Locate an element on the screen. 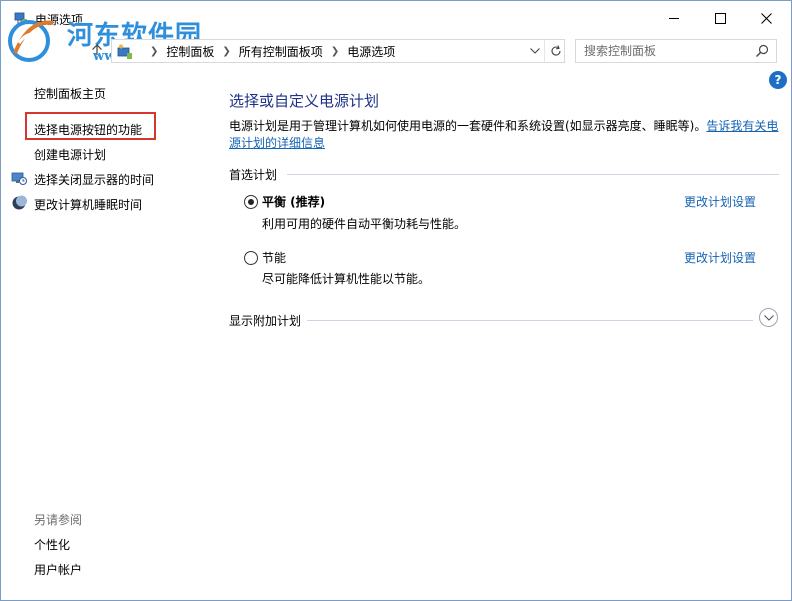  nav-personalization: 个性化 is located at coordinates (52, 544).